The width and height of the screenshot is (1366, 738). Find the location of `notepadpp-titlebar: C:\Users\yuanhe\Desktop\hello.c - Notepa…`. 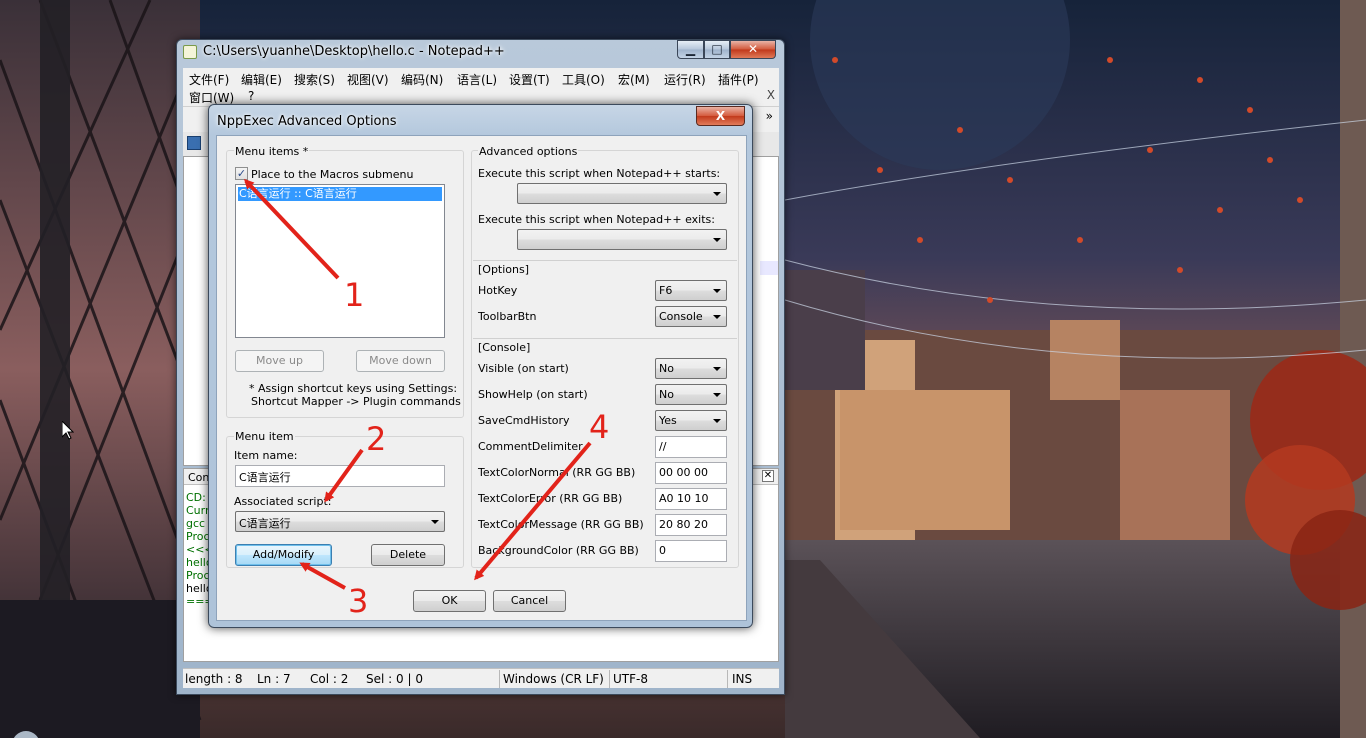

notepadpp-titlebar: C:\Users\yuanhe\Desktop\hello.c - Notepa… is located at coordinates (480, 52).